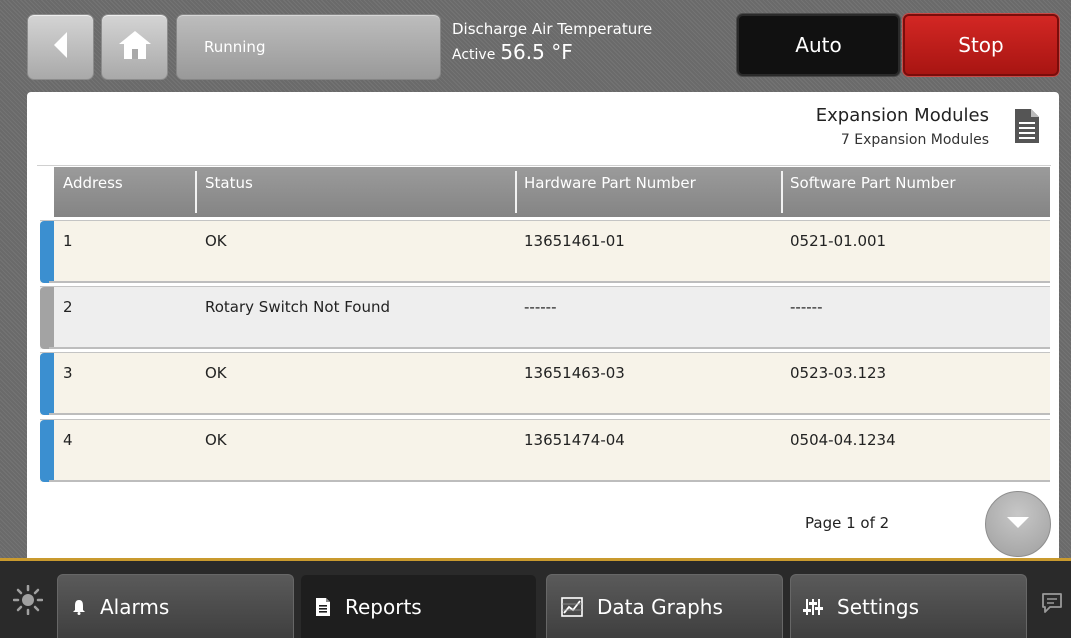  I want to click on panel-header: Expansion Modules 7 Expansion Modules, so click(902, 126).